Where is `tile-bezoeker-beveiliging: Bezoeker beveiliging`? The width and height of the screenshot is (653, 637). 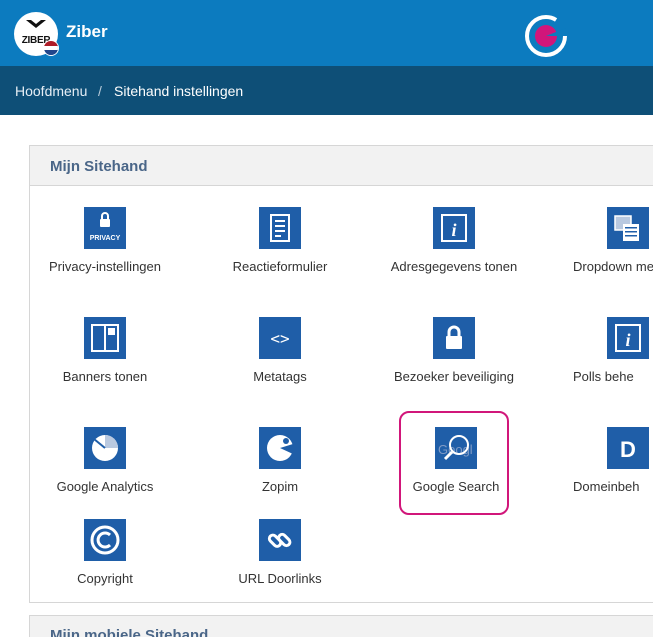
tile-bezoeker-beveiliging: Bezoeker beveiliging is located at coordinates (454, 369).